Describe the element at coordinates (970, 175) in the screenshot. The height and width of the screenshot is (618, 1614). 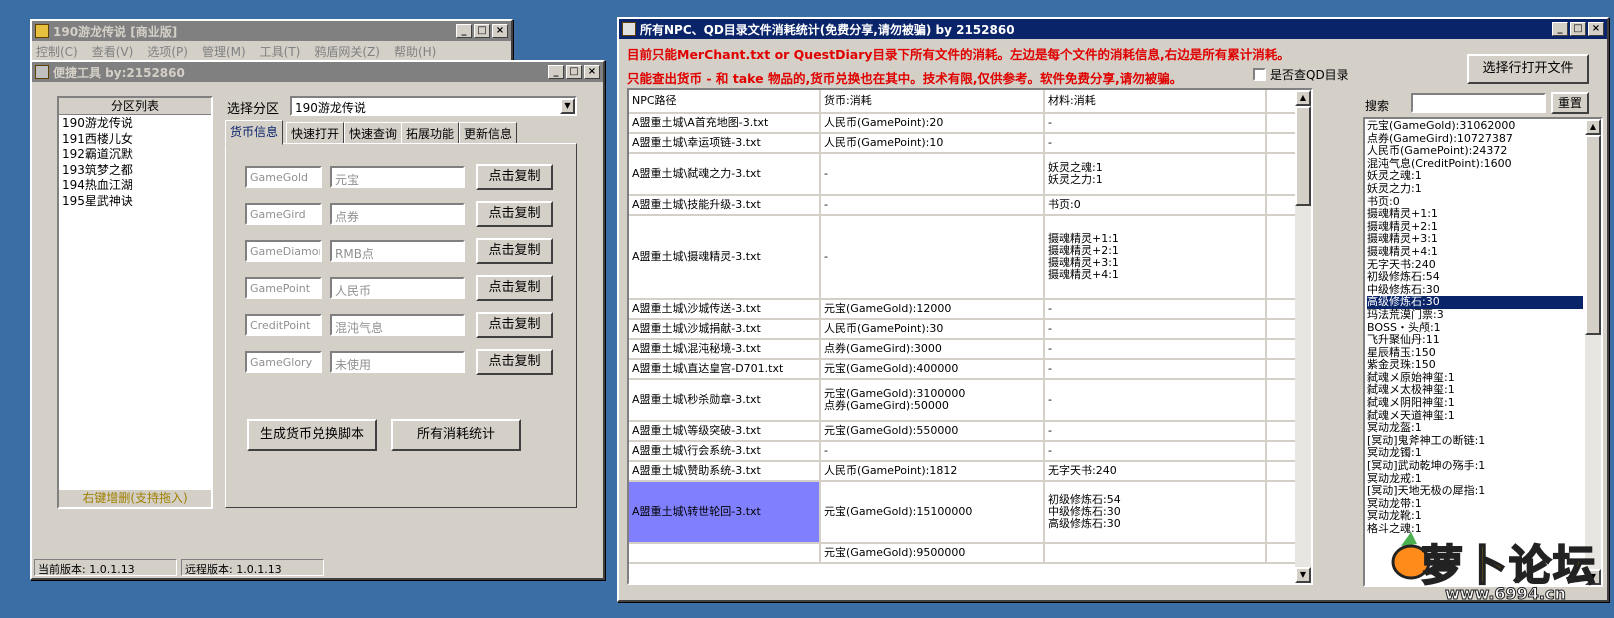
I see `table-row: A盟重土城\弑魂之力-3.txt - 妖灵之魂:1 妖灵之力:1` at that location.